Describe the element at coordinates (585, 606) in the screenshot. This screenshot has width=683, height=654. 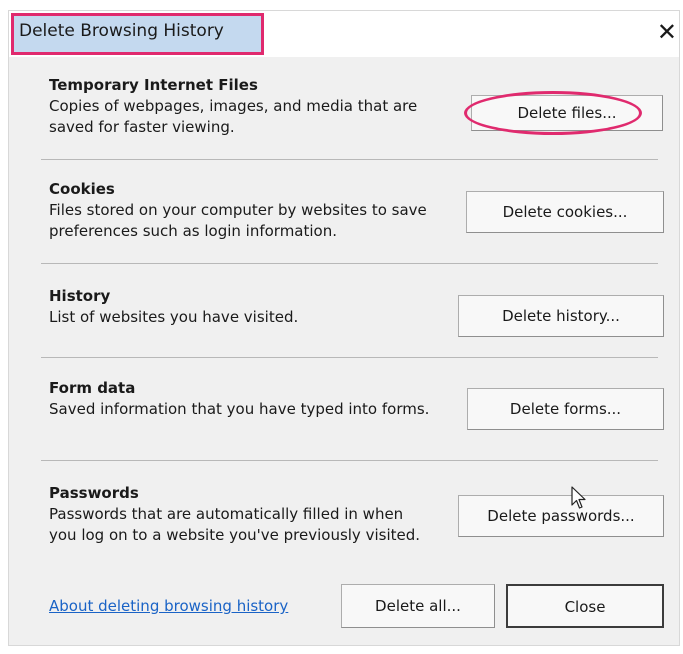
I see `close-button: Close` at that location.